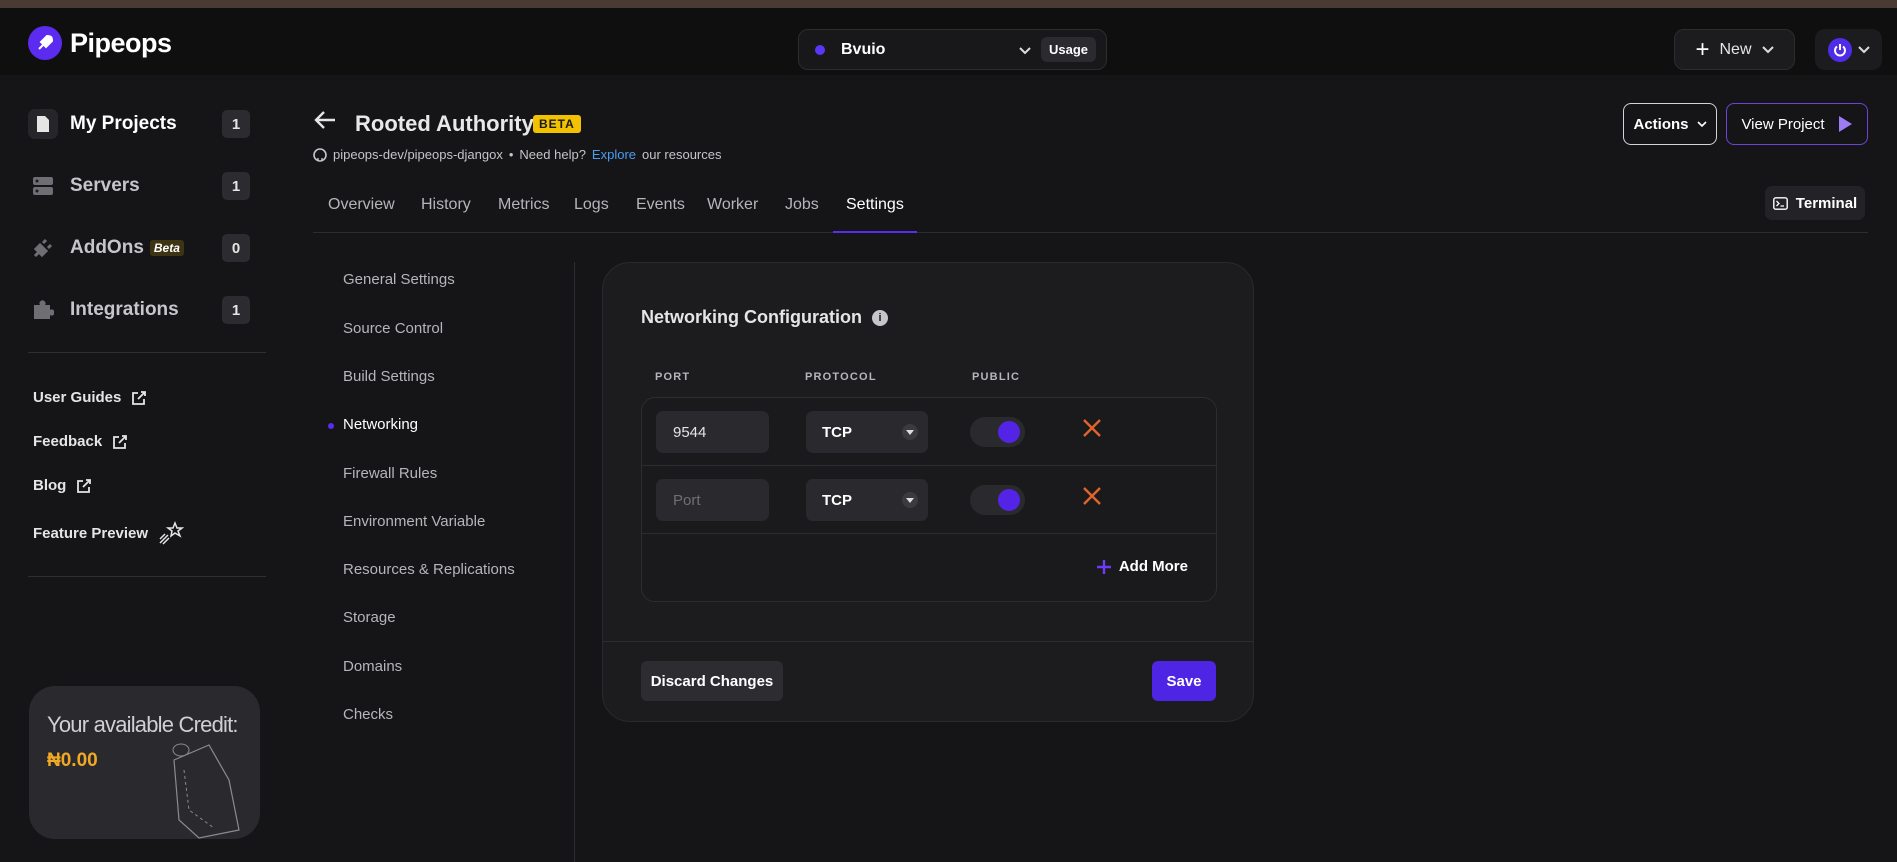 This screenshot has height=862, width=1897. Describe the element at coordinates (143, 724) in the screenshot. I see `credit-title: Your available Credit:` at that location.